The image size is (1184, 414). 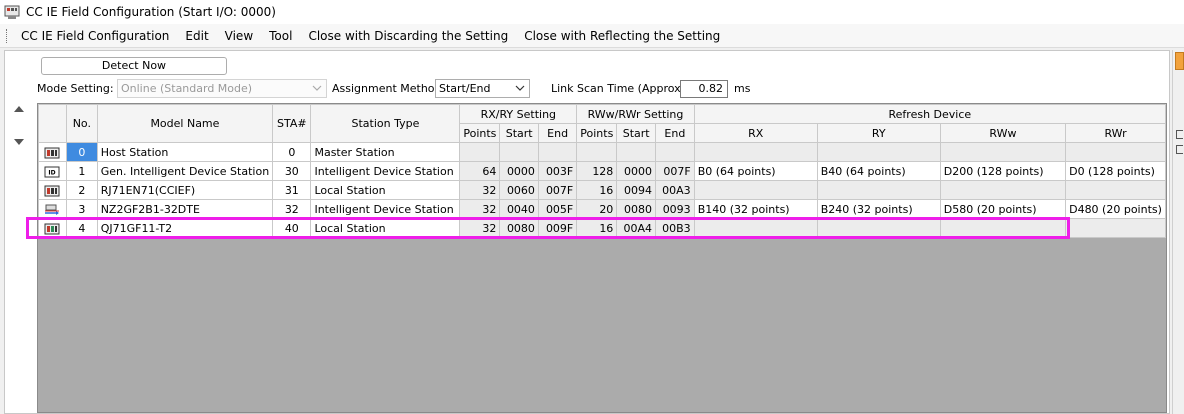 What do you see at coordinates (755, 133) in the screenshot?
I see `header-refresh-rx: RX` at bounding box center [755, 133].